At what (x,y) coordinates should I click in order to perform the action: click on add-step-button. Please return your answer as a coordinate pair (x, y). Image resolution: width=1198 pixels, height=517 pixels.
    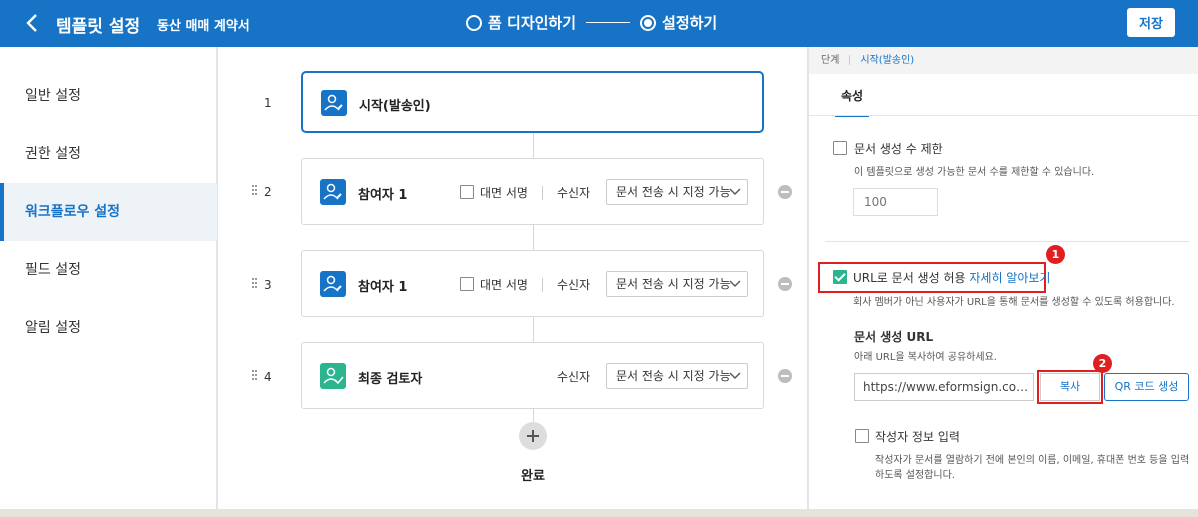
    Looking at the image, I should click on (533, 436).